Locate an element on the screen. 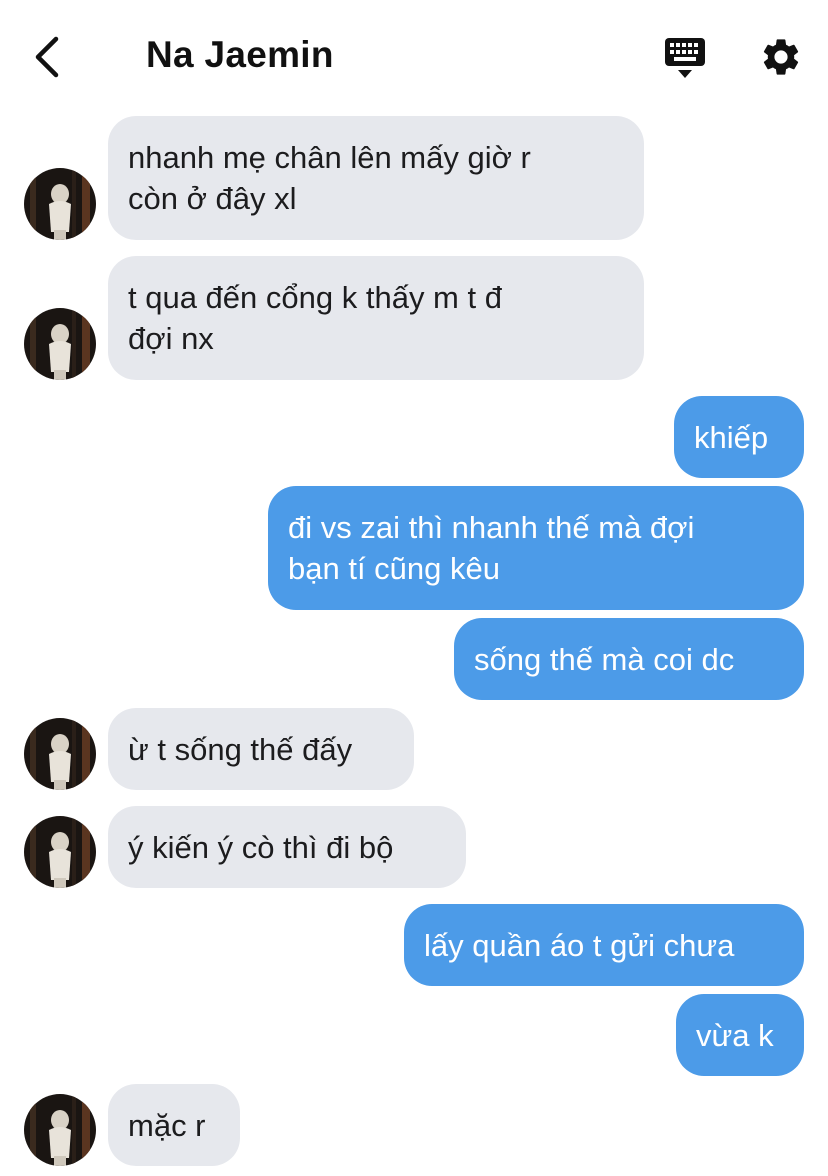 This screenshot has height=1176, width=828. message-bubble-outgoing: khiếp is located at coordinates (739, 437).